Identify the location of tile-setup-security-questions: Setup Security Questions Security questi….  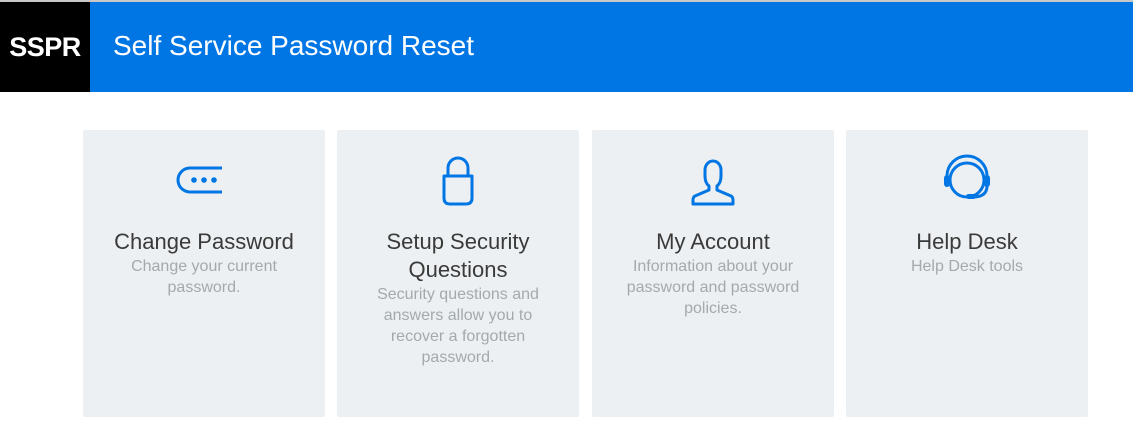
(458, 273).